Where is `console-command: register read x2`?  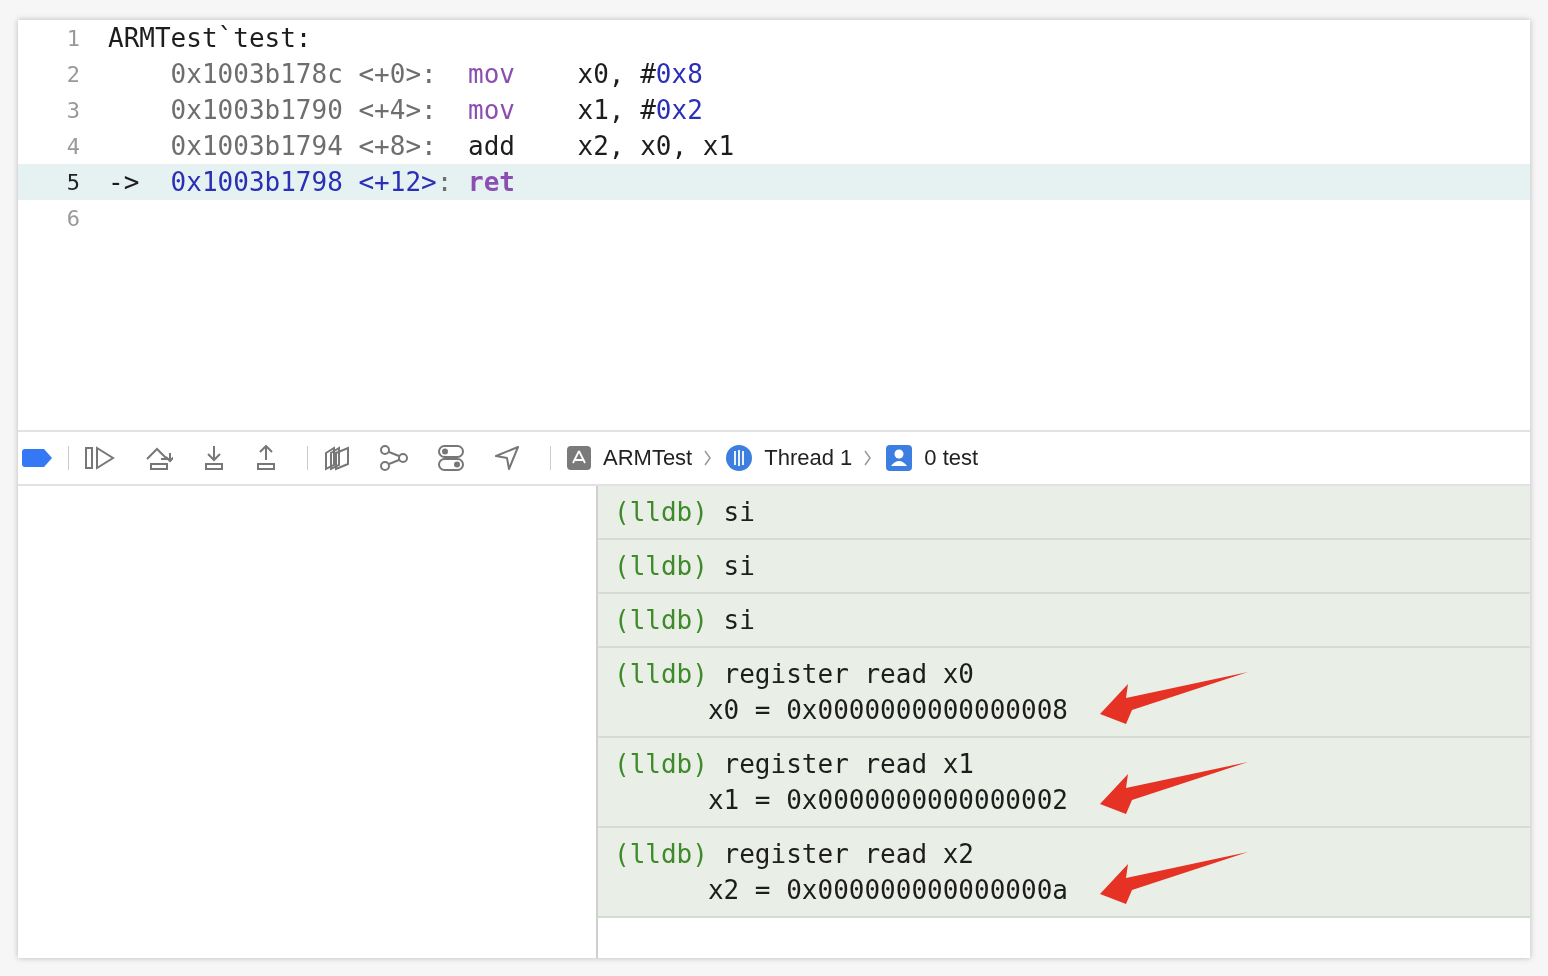 console-command: register read x2 is located at coordinates (848, 854).